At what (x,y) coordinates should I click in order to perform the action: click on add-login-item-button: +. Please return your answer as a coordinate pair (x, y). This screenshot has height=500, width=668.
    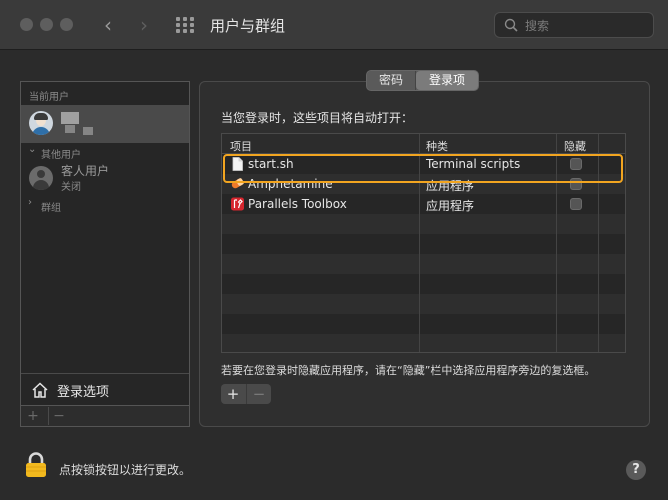
    Looking at the image, I should click on (233, 394).